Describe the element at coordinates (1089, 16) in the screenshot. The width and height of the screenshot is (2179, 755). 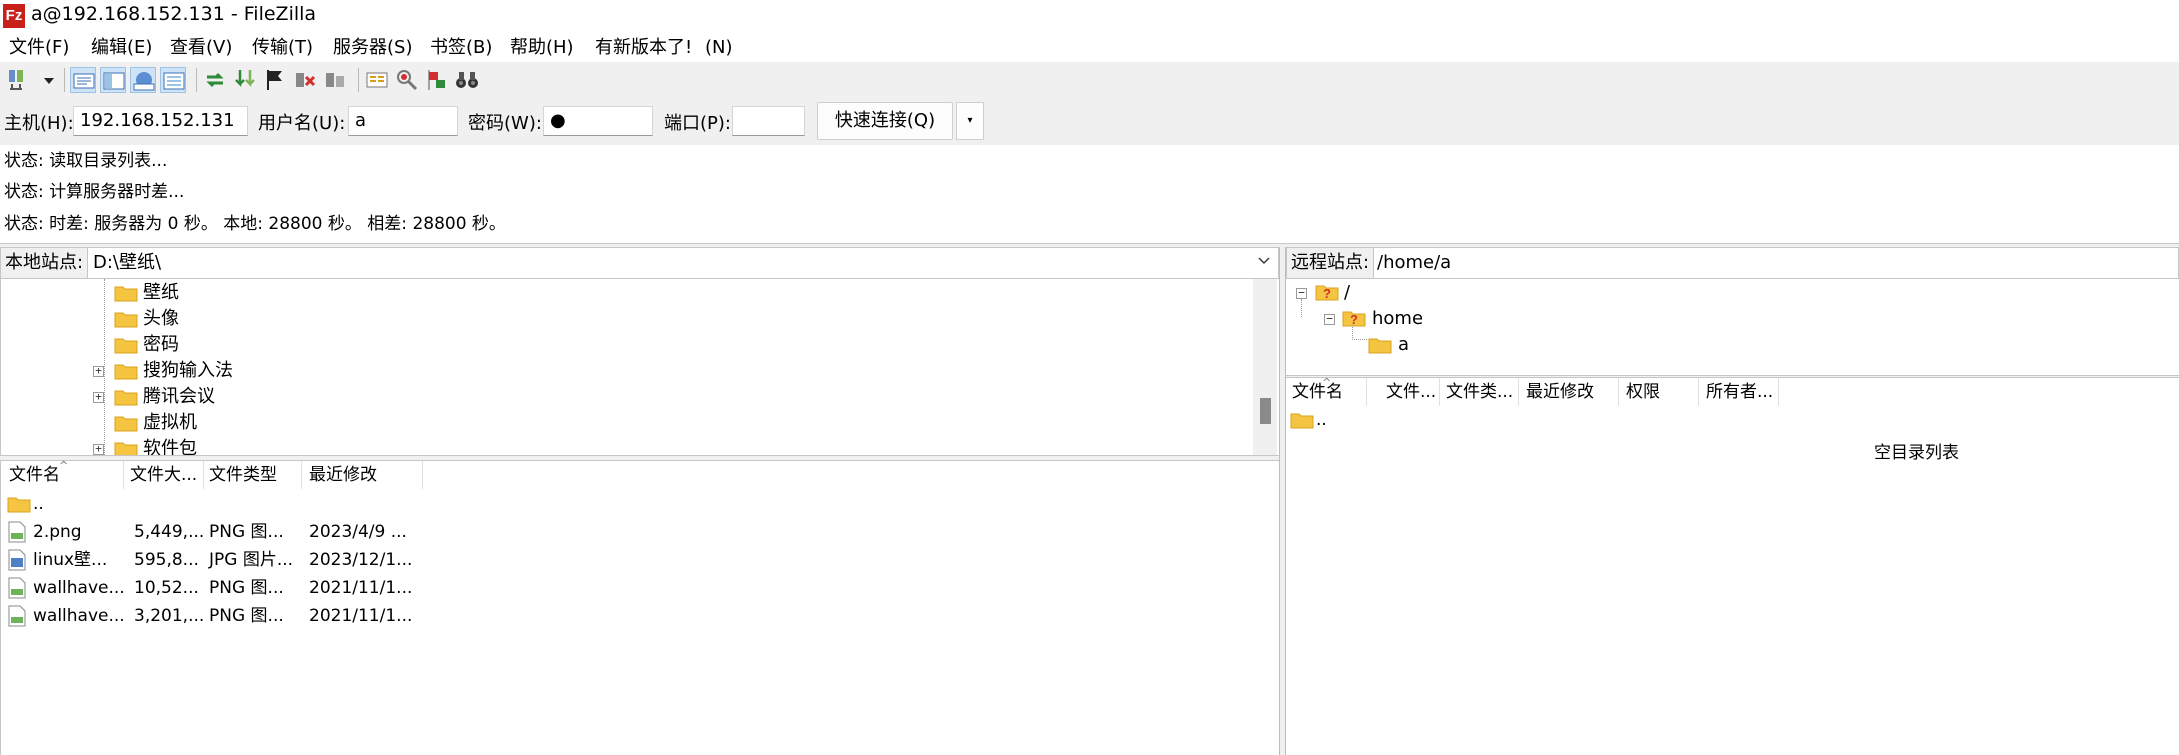
I see `title-bar: Fz a@192.168.152.131 - FileZilla` at that location.